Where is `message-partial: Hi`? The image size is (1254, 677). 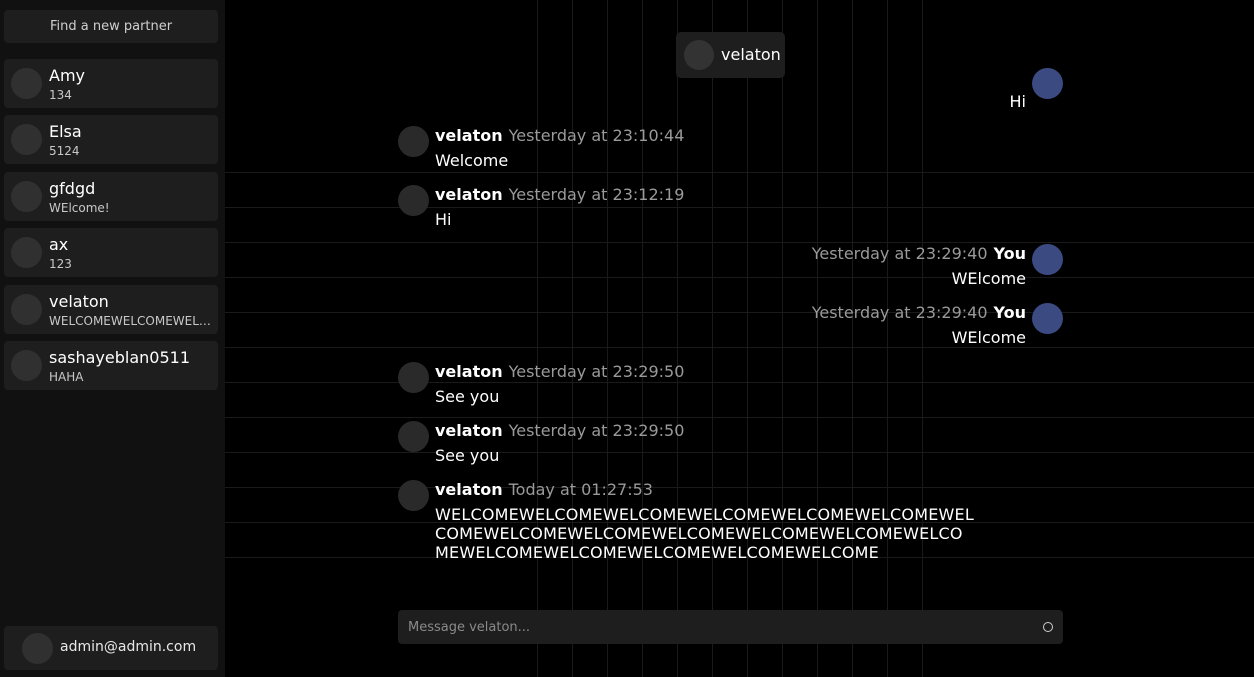
message-partial: Hi is located at coordinates (739, 90).